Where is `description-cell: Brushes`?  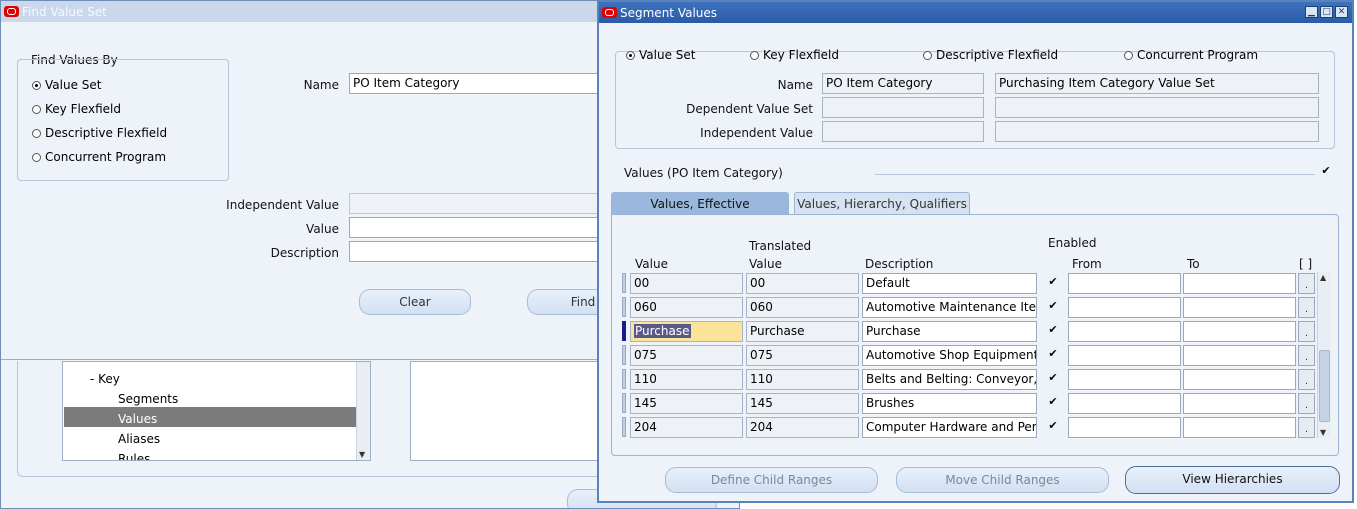
description-cell: Brushes is located at coordinates (949, 403).